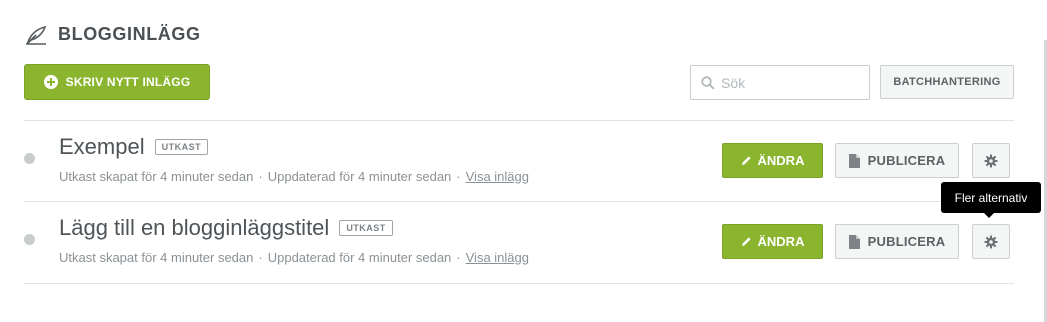 This screenshot has height=322, width=1047. I want to click on new-post-label: SKRIV NYTT INLÄGG, so click(128, 82).